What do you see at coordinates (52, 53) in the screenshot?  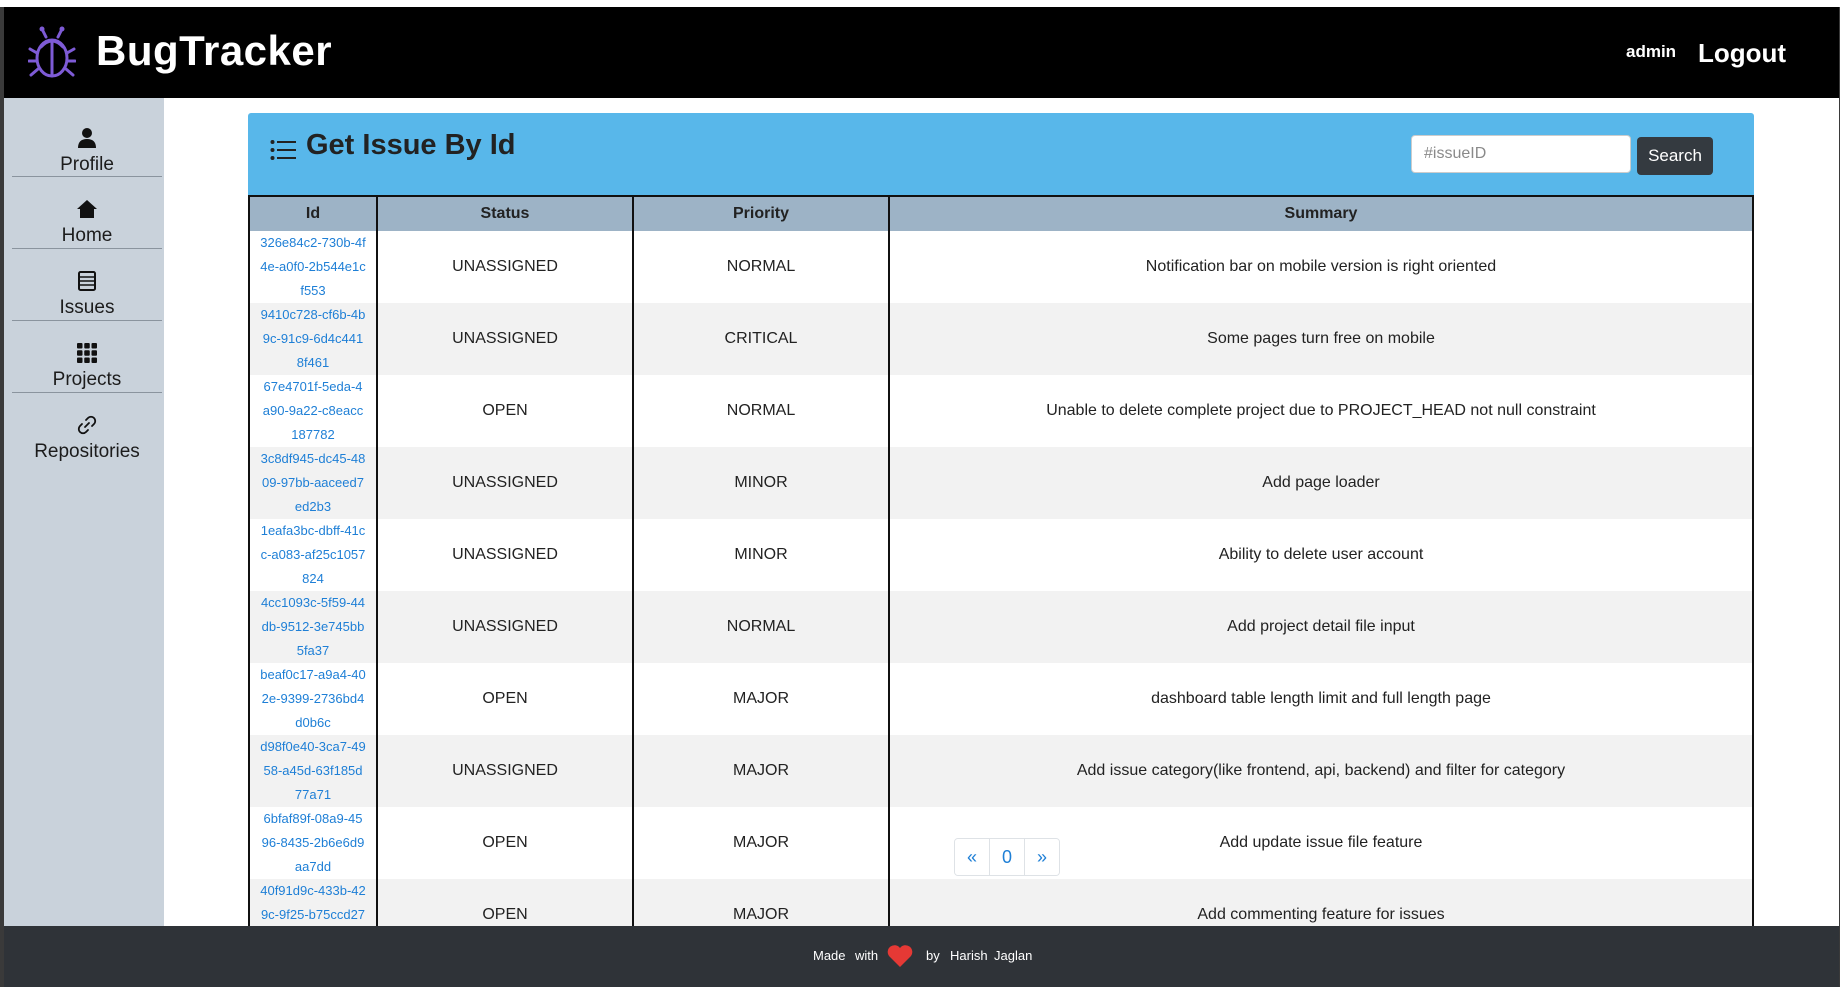 I see `bug-logo-icon` at bounding box center [52, 53].